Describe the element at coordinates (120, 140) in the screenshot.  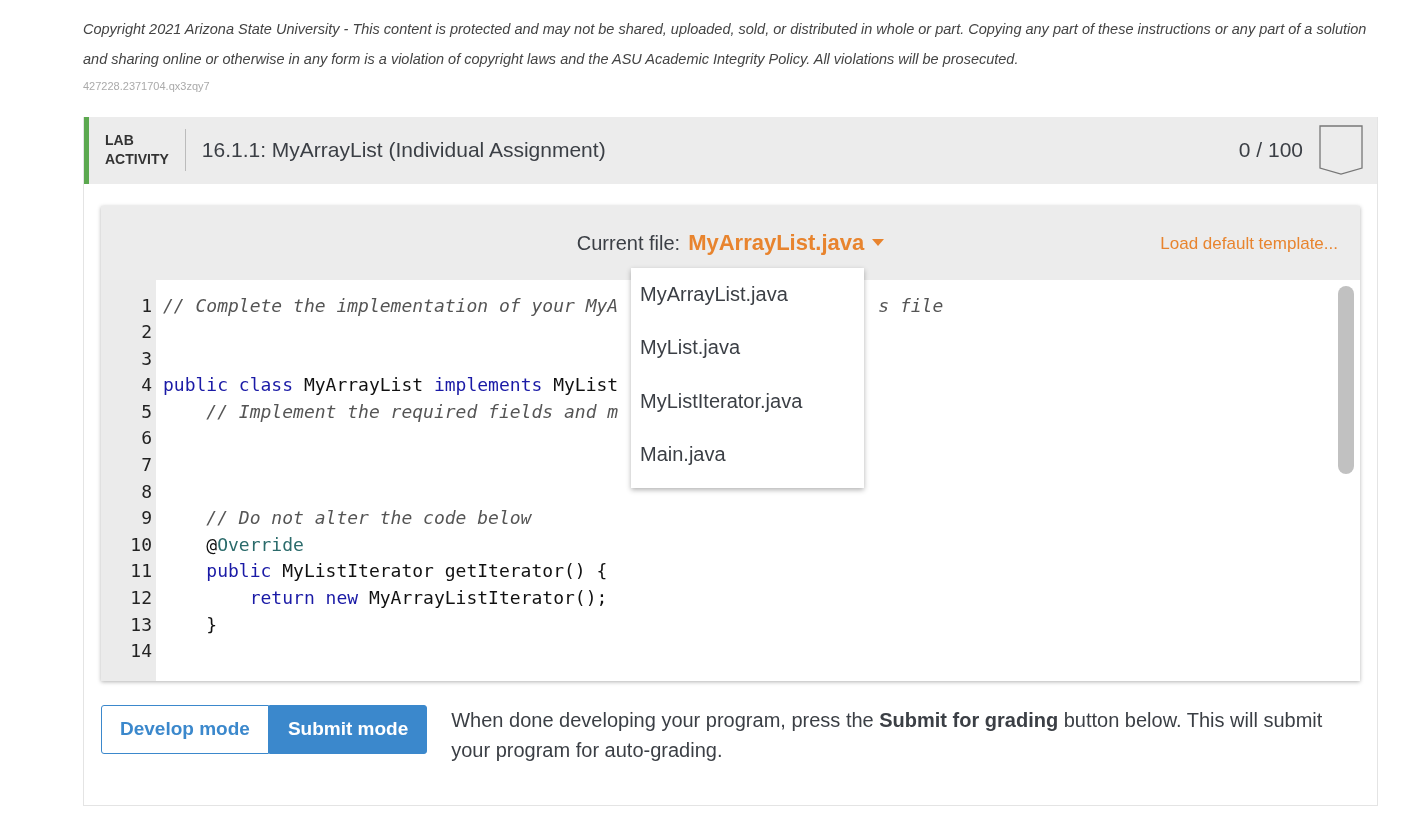
I see `activity-type: LAB` at that location.